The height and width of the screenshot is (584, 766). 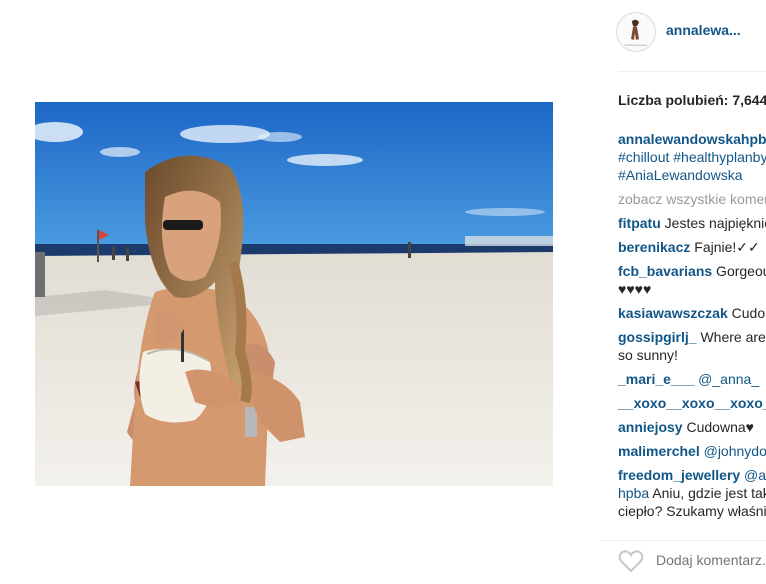 I want to click on post-footer, so click(x=683, y=560).